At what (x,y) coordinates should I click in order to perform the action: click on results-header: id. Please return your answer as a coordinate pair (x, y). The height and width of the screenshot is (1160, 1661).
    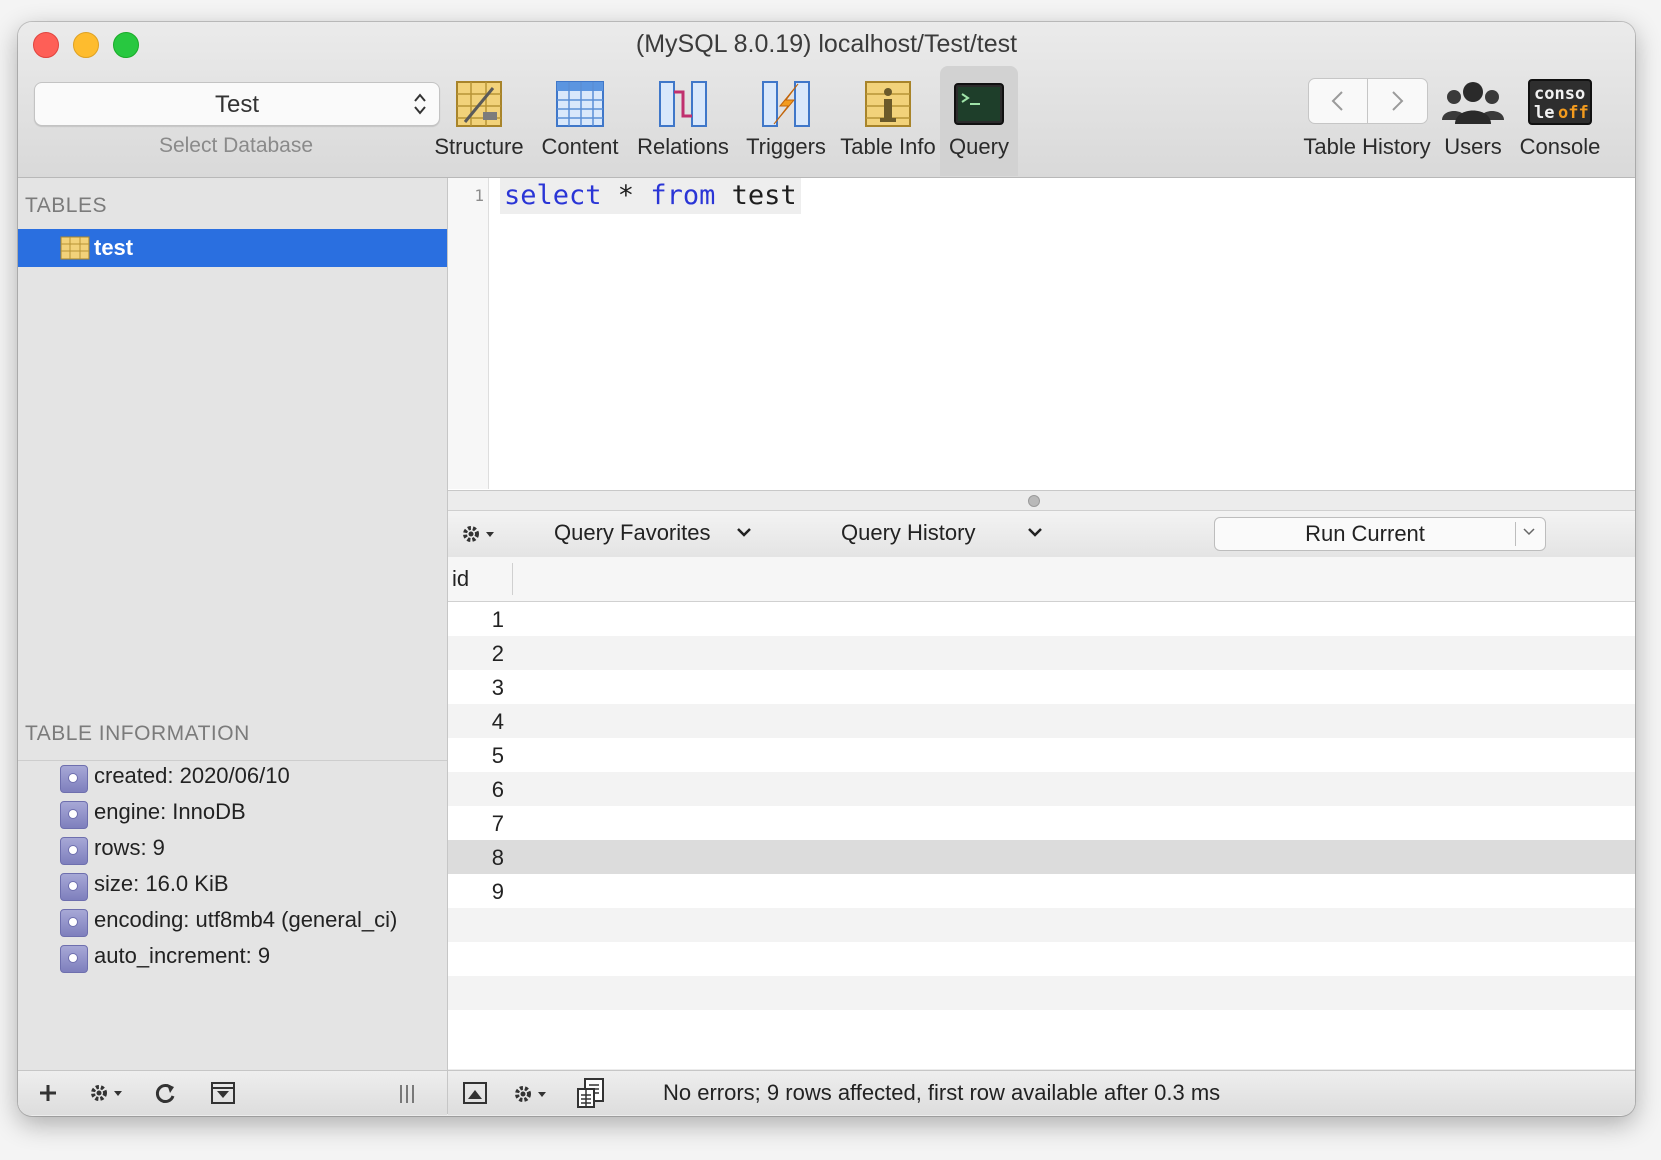
    Looking at the image, I should click on (1041, 579).